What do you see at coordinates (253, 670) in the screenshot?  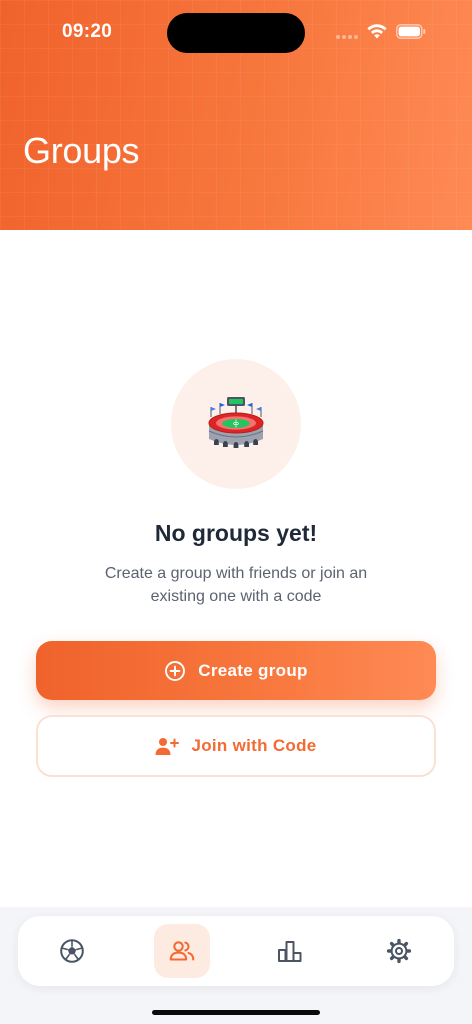 I see `create-group-label: Create group` at bounding box center [253, 670].